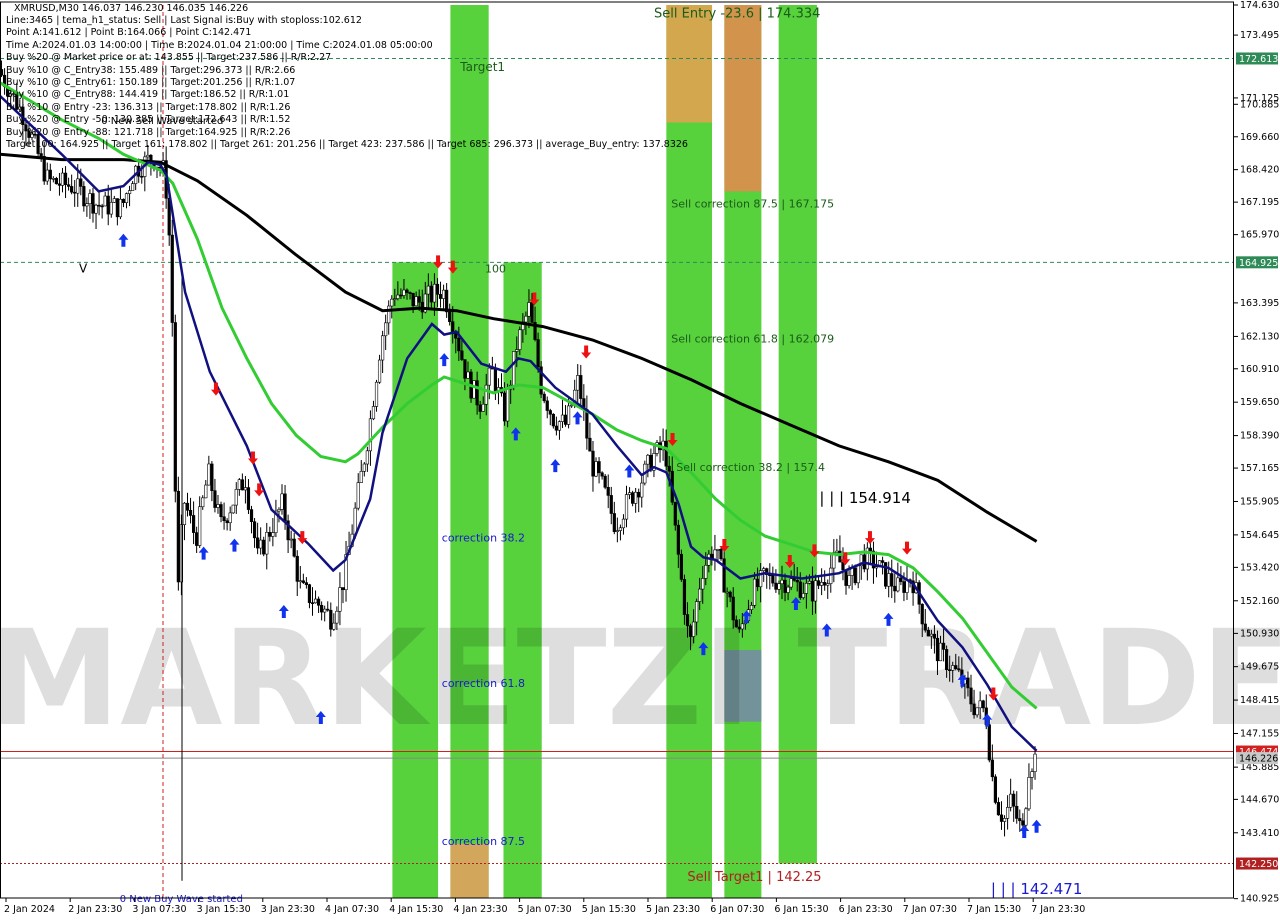  Describe the element at coordinates (1259, 601) in the screenshot. I see `price-tick-label: 152.160` at that location.